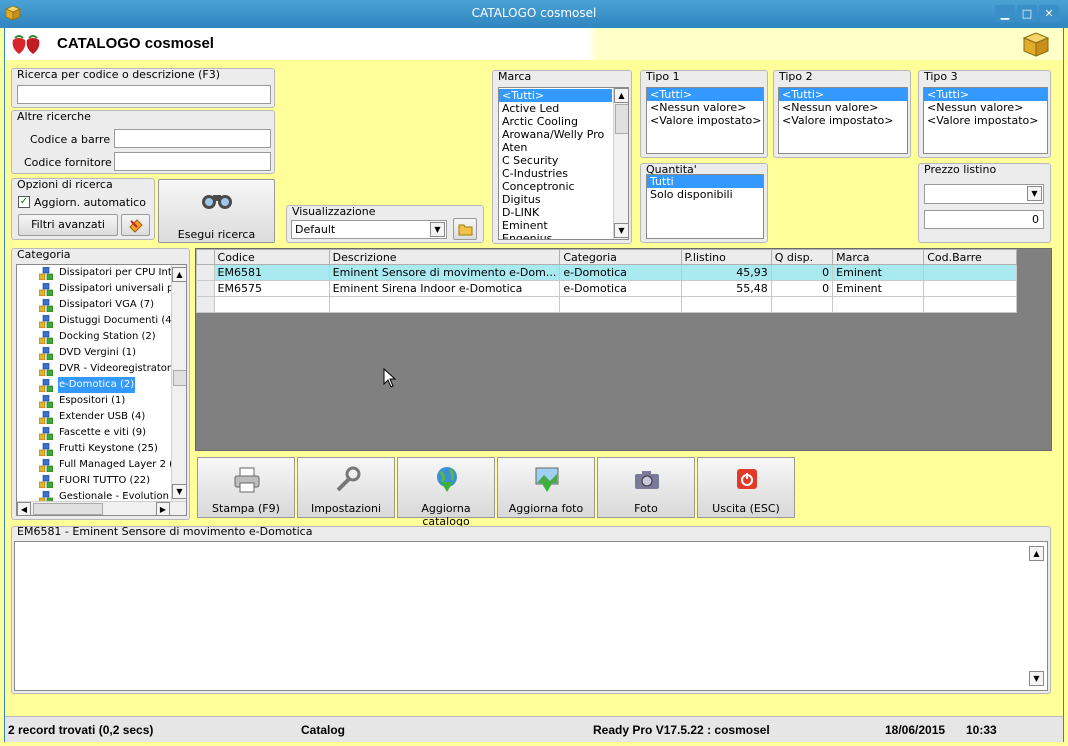 Image resolution: width=1068 pixels, height=746 pixels. What do you see at coordinates (843, 94) in the screenshot?
I see `tipo2-list-item: <Tutti>` at bounding box center [843, 94].